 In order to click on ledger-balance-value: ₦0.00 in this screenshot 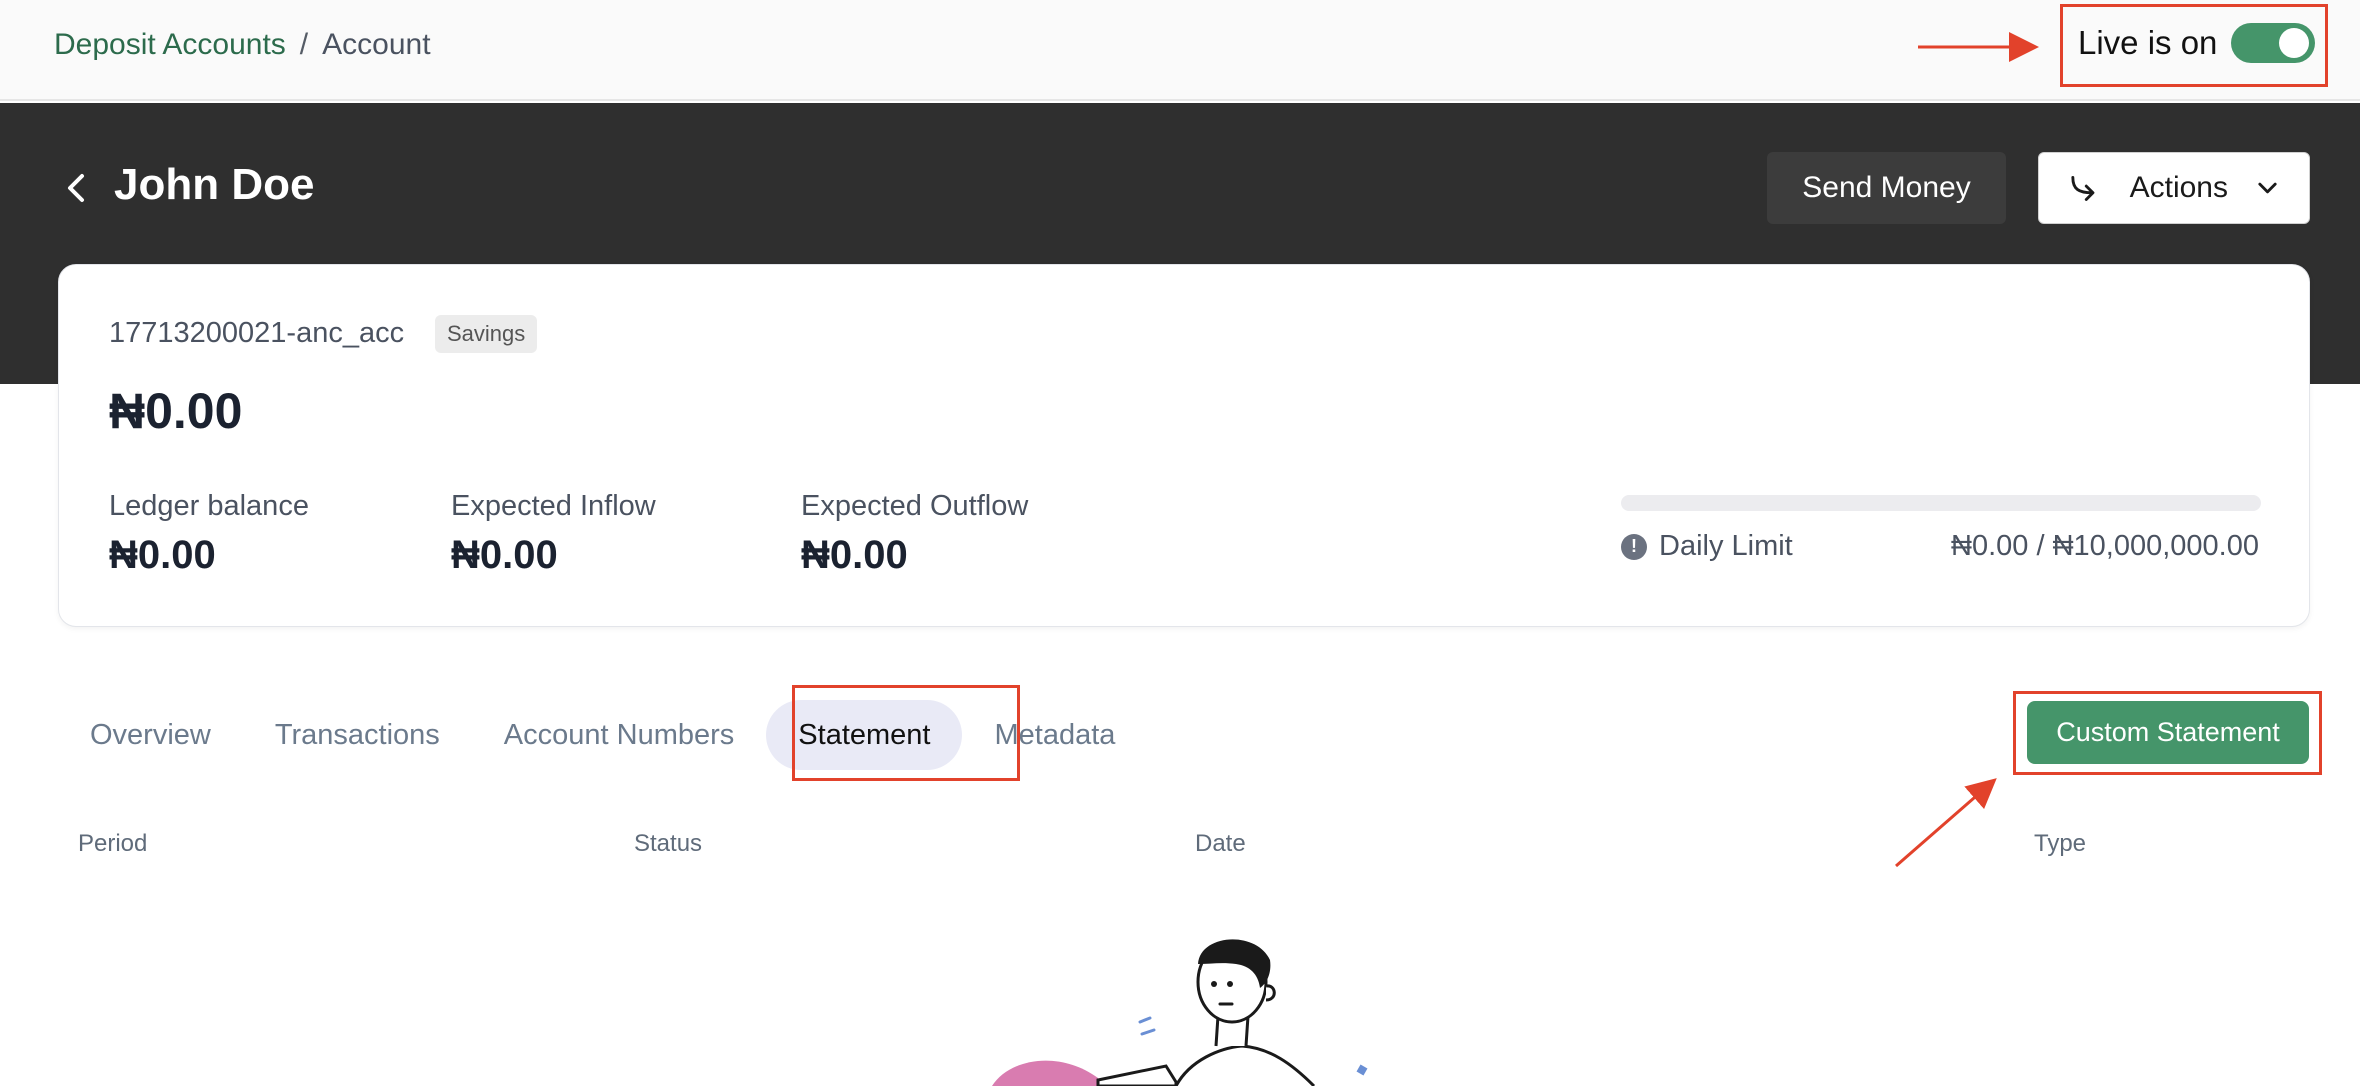, I will do `click(162, 555)`.